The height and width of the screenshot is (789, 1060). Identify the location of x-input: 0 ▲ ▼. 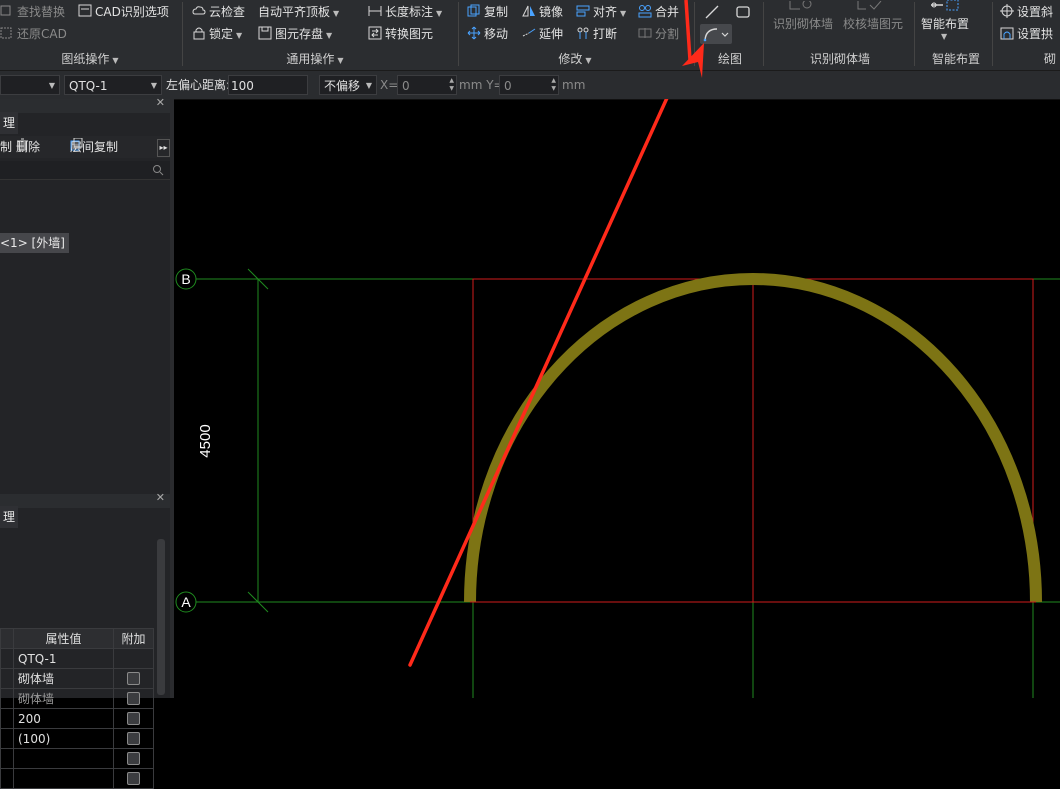
(427, 85).